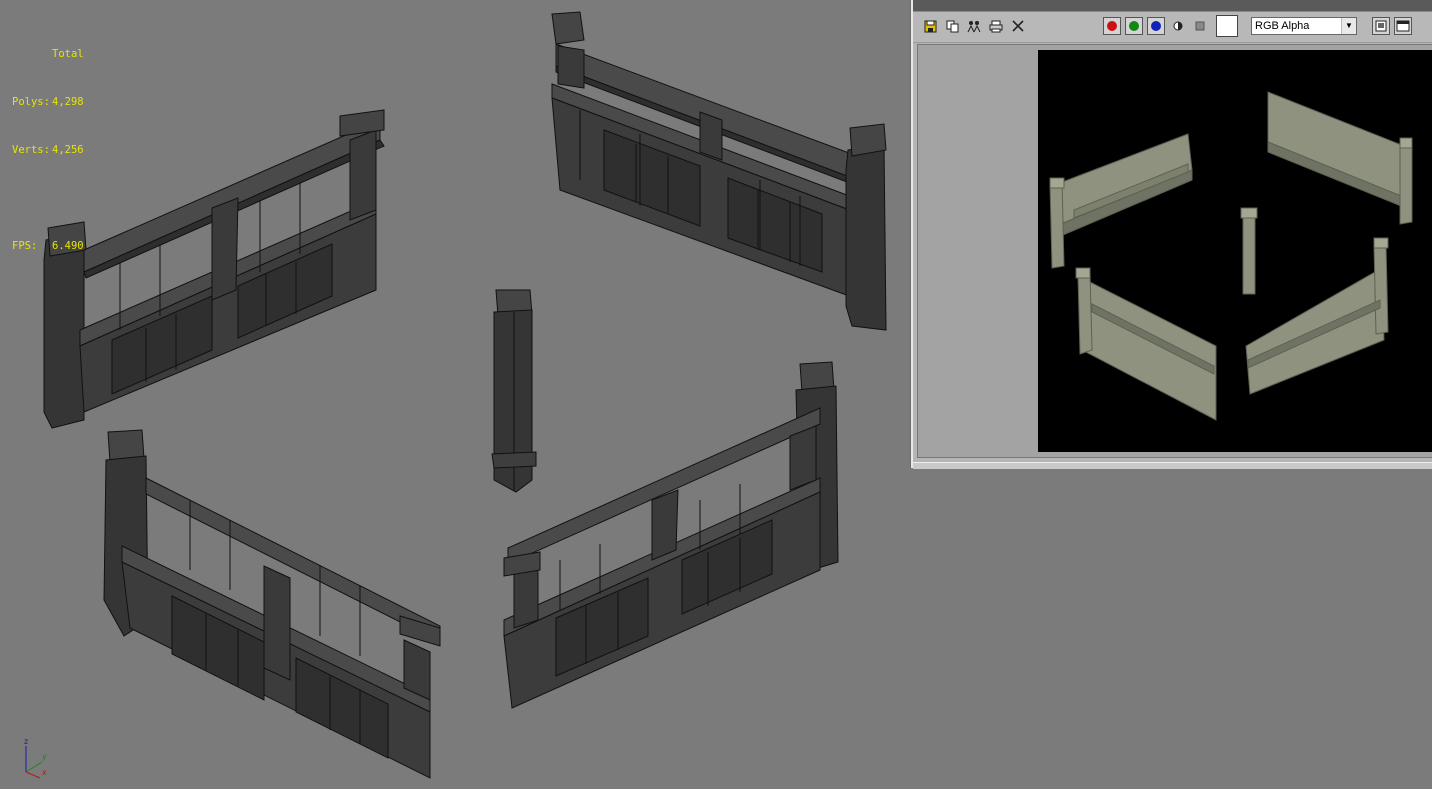 The image size is (1432, 789). Describe the element at coordinates (68, 150) in the screenshot. I see `verts-value: 4,256` at that location.